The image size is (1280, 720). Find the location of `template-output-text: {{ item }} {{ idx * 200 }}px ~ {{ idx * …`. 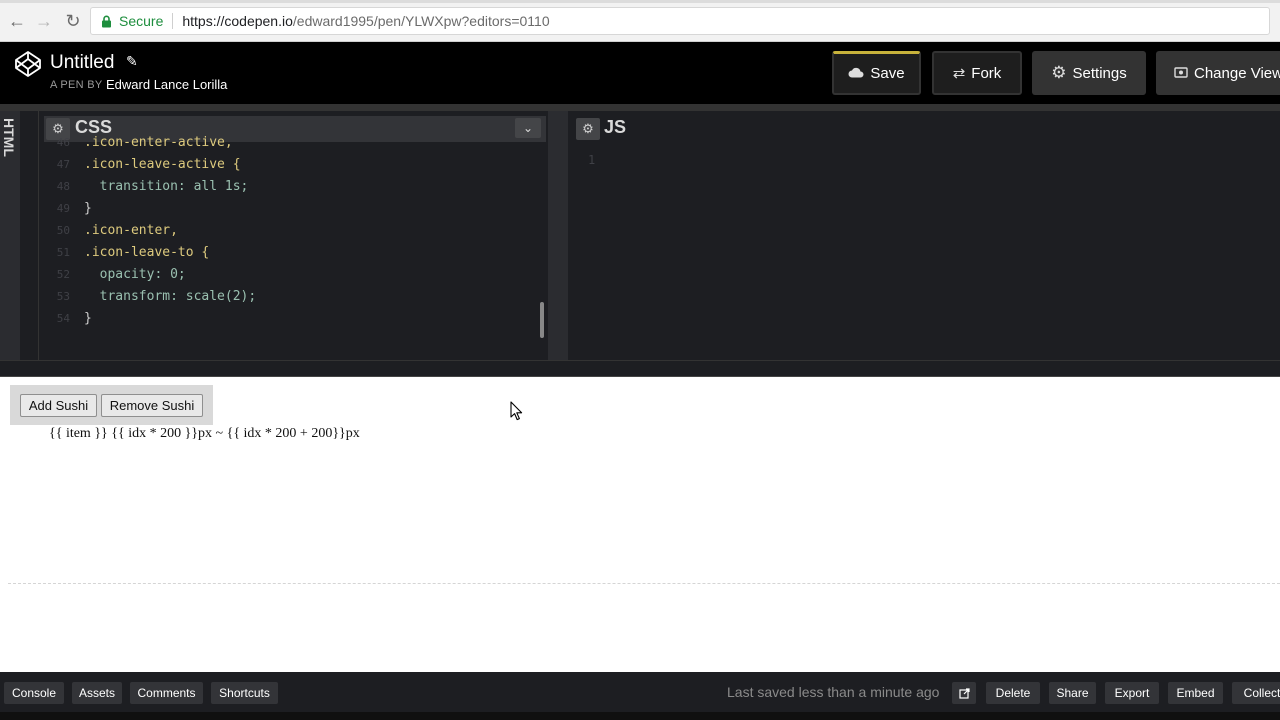

template-output-text: {{ item }} {{ idx * 200 }}px ~ {{ idx * … is located at coordinates (204, 433).